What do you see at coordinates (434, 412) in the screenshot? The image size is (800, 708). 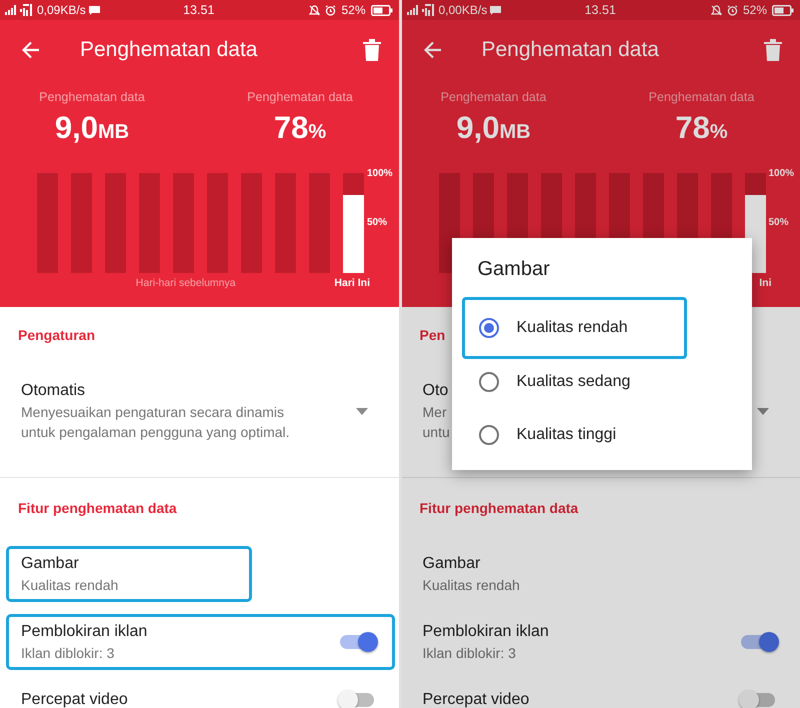 I see `item-description: Mer` at bounding box center [434, 412].